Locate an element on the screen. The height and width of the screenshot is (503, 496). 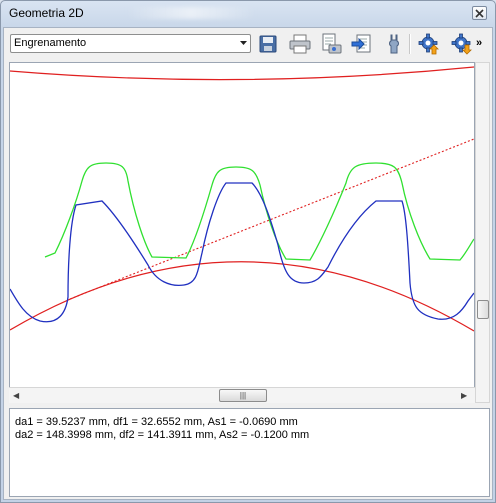
view-select-value: Engrenamento is located at coordinates (50, 43).